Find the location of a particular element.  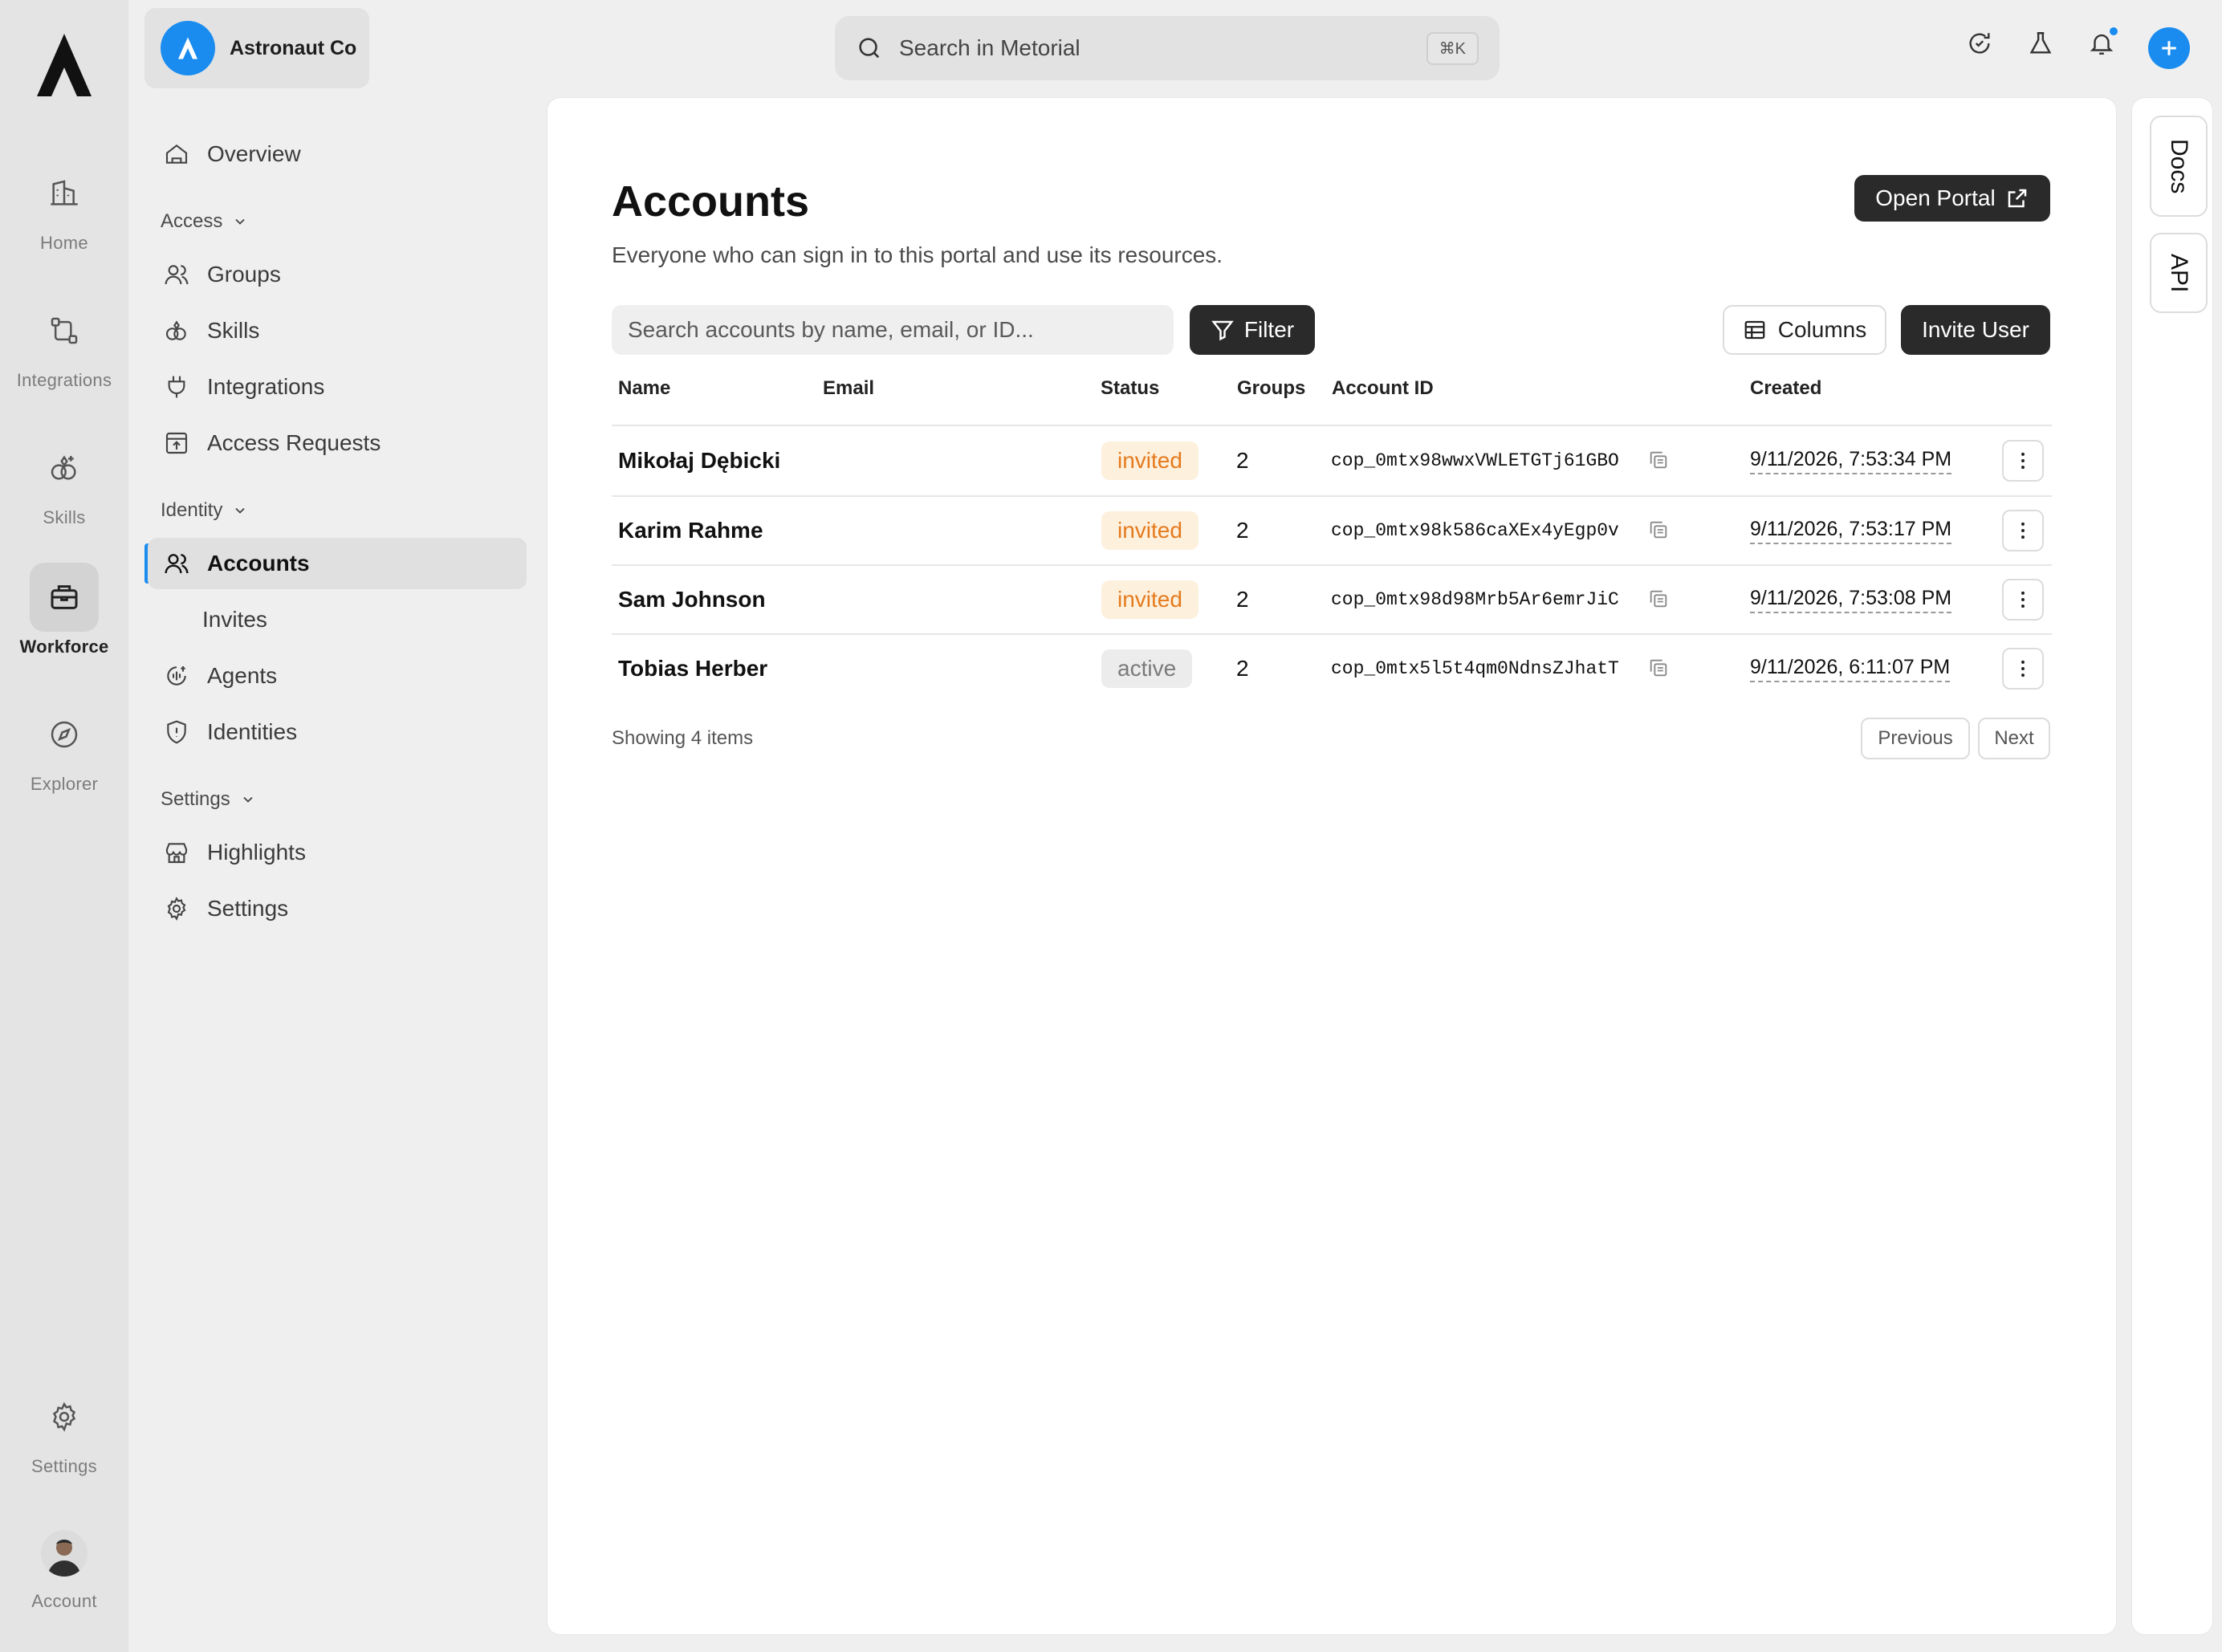

created-date: 9/11/2026, 7:53:08 PM is located at coordinates (1851, 600).